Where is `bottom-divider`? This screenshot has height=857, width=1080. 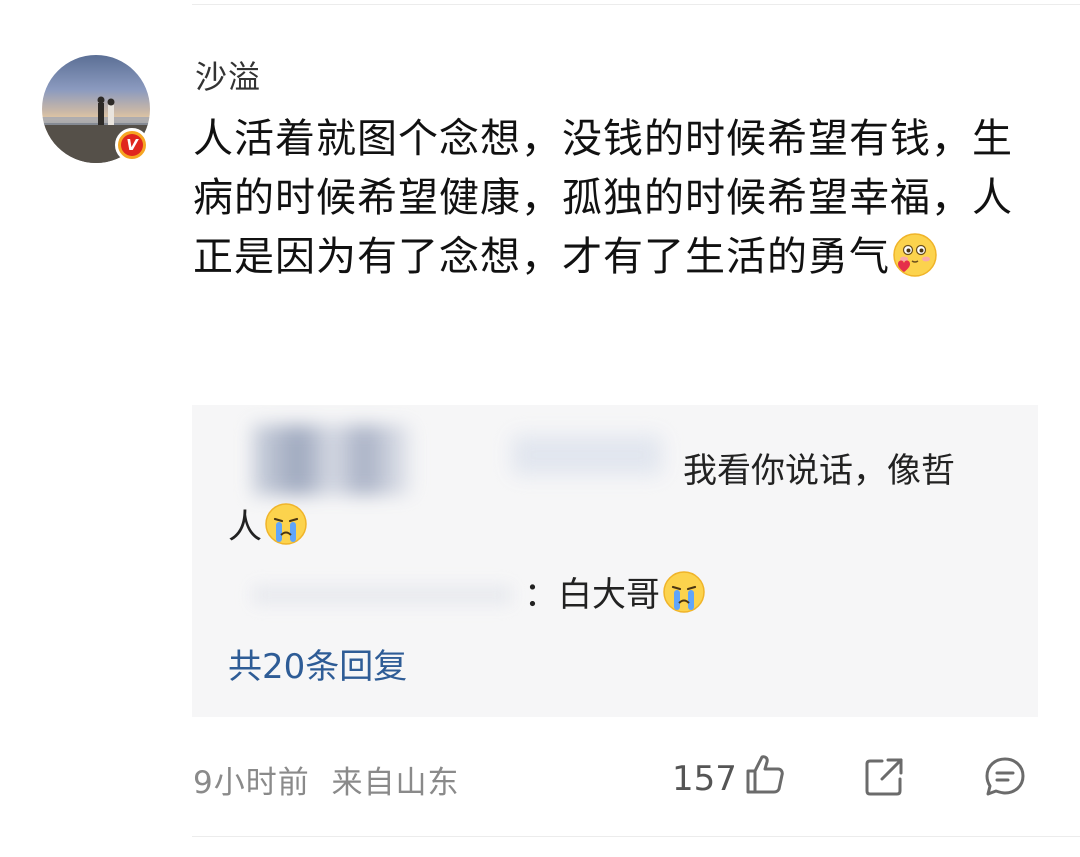 bottom-divider is located at coordinates (636, 836).